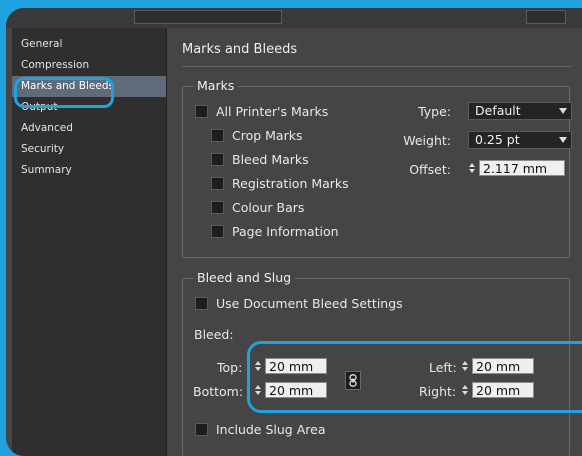 This screenshot has height=456, width=582. Describe the element at coordinates (285, 231) in the screenshot. I see `checkbox-label: Page Information` at that location.